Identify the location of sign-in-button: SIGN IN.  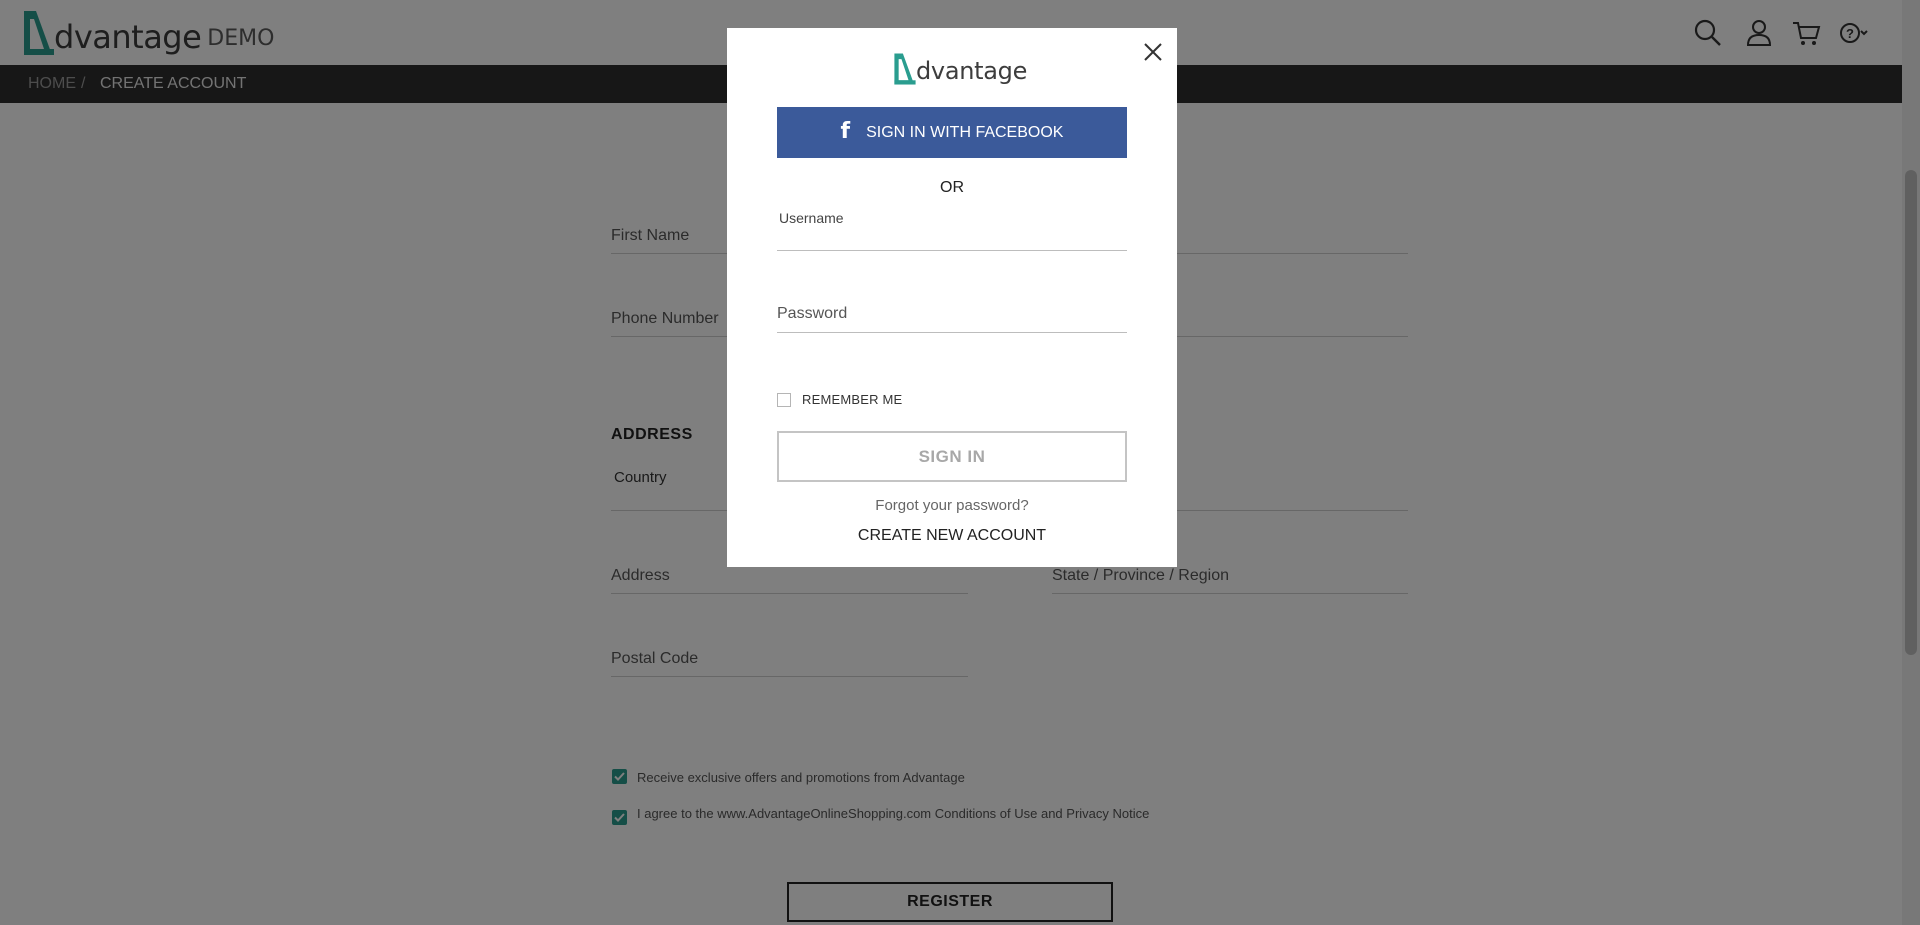
(952, 456).